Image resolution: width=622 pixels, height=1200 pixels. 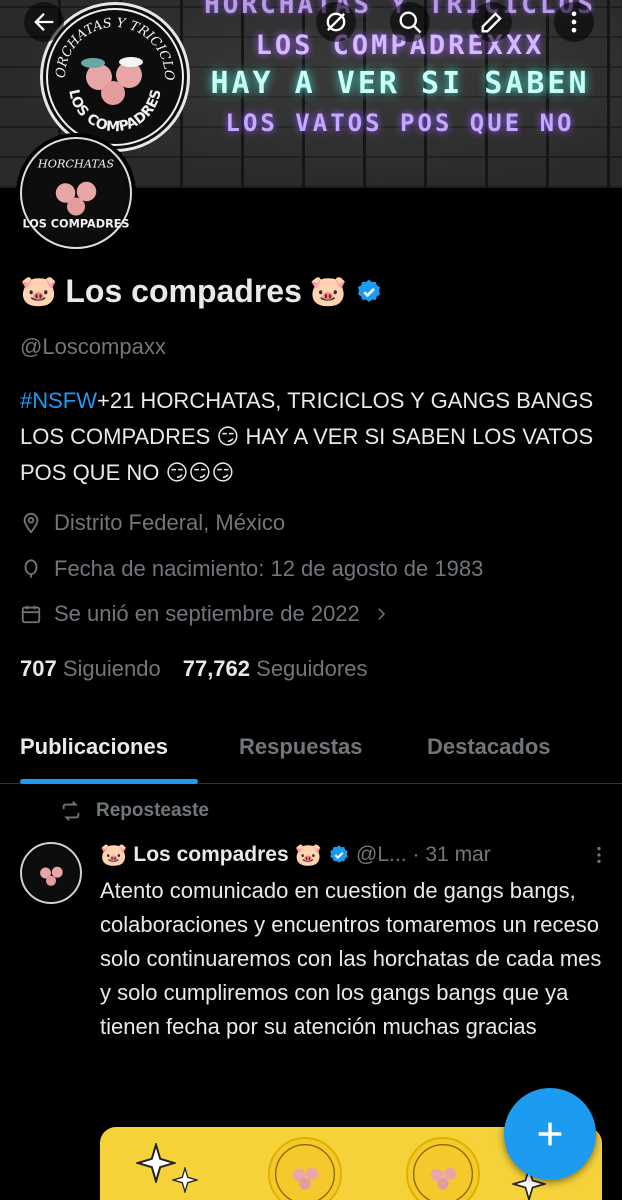 I want to click on tab-destacados: Destacados, so click(x=489, y=747).